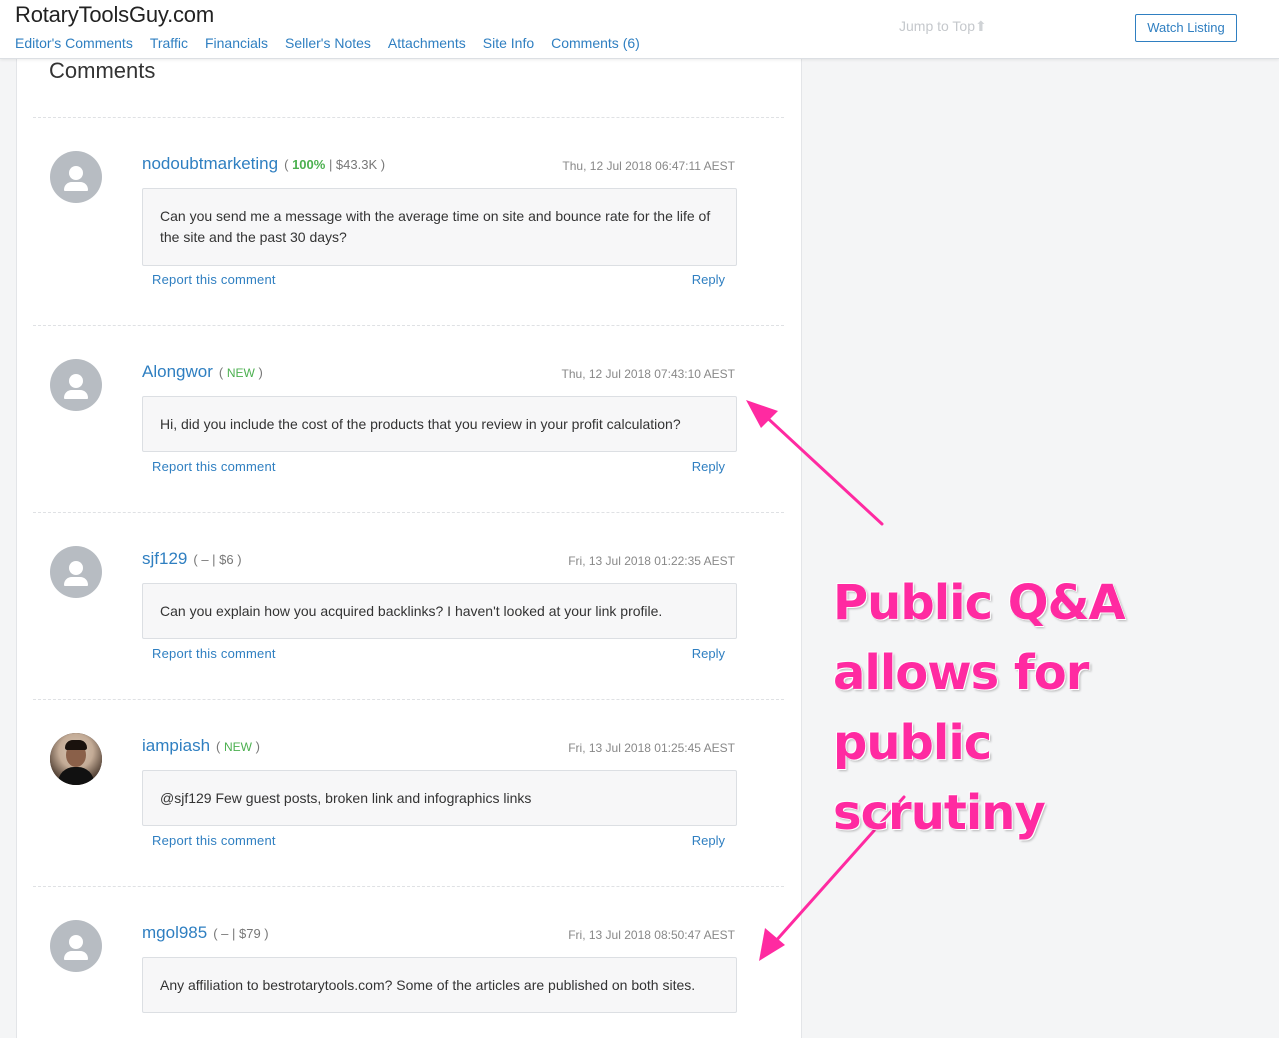 Image resolution: width=1279 pixels, height=1038 pixels. What do you see at coordinates (76, 759) in the screenshot?
I see `user-avatar-photo` at bounding box center [76, 759].